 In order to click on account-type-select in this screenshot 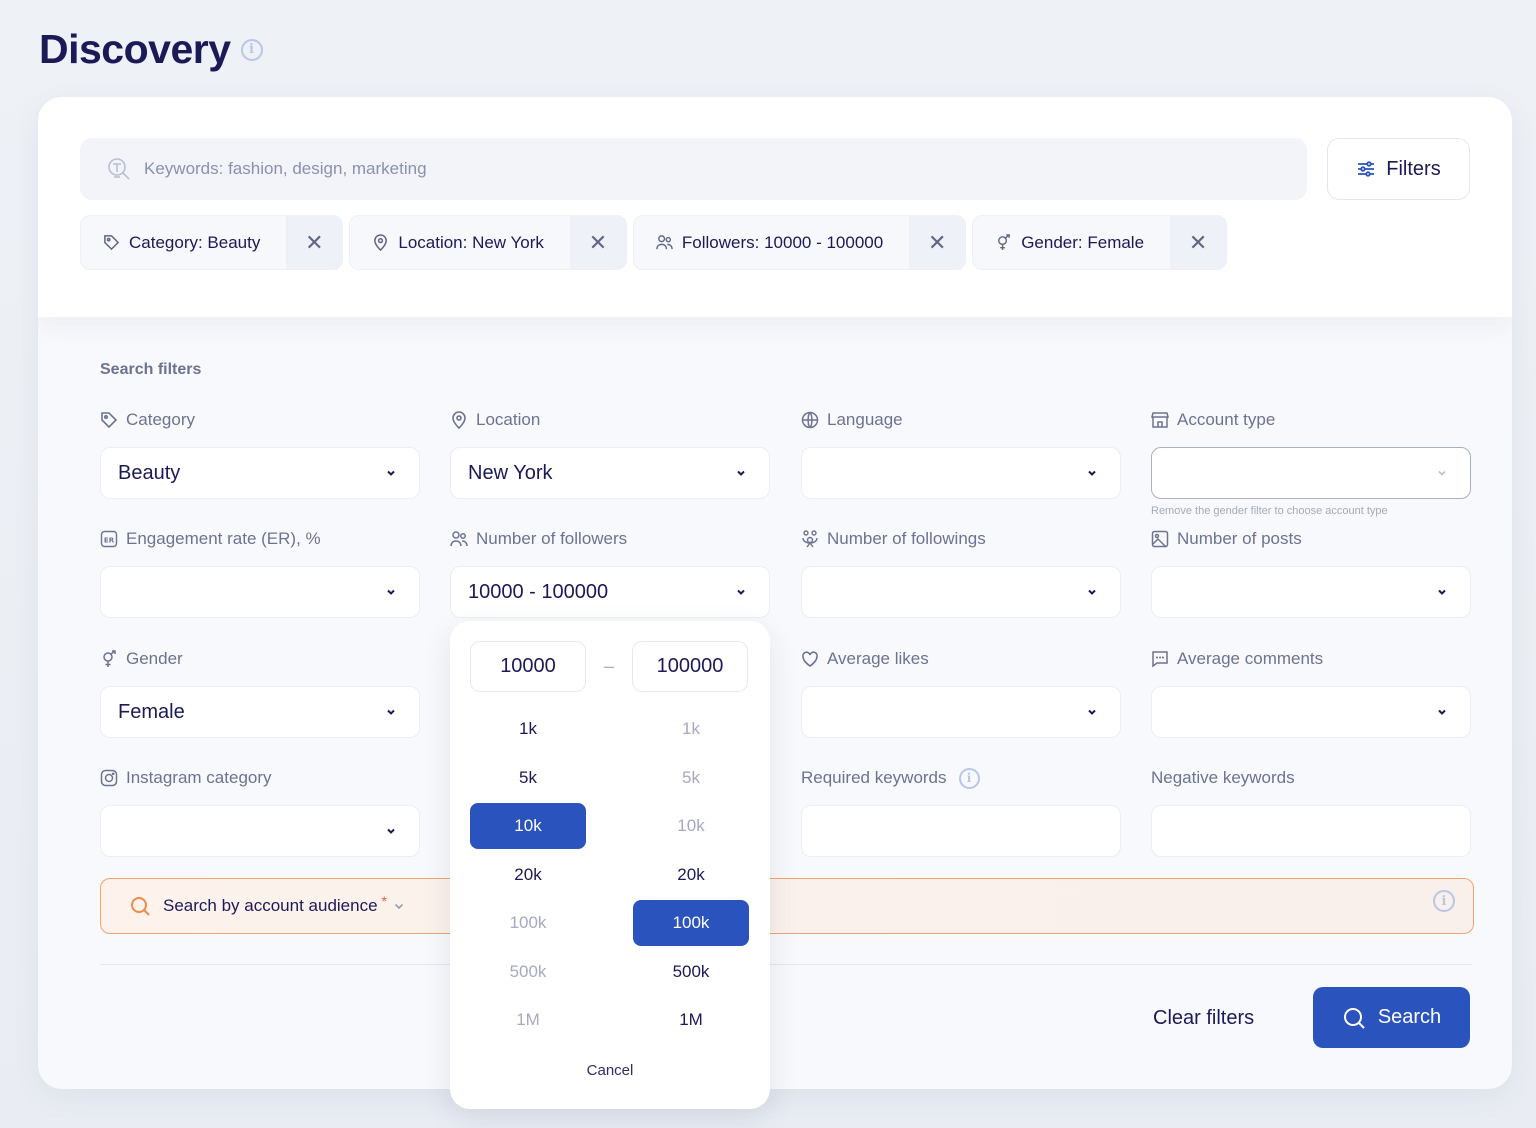, I will do `click(1311, 473)`.